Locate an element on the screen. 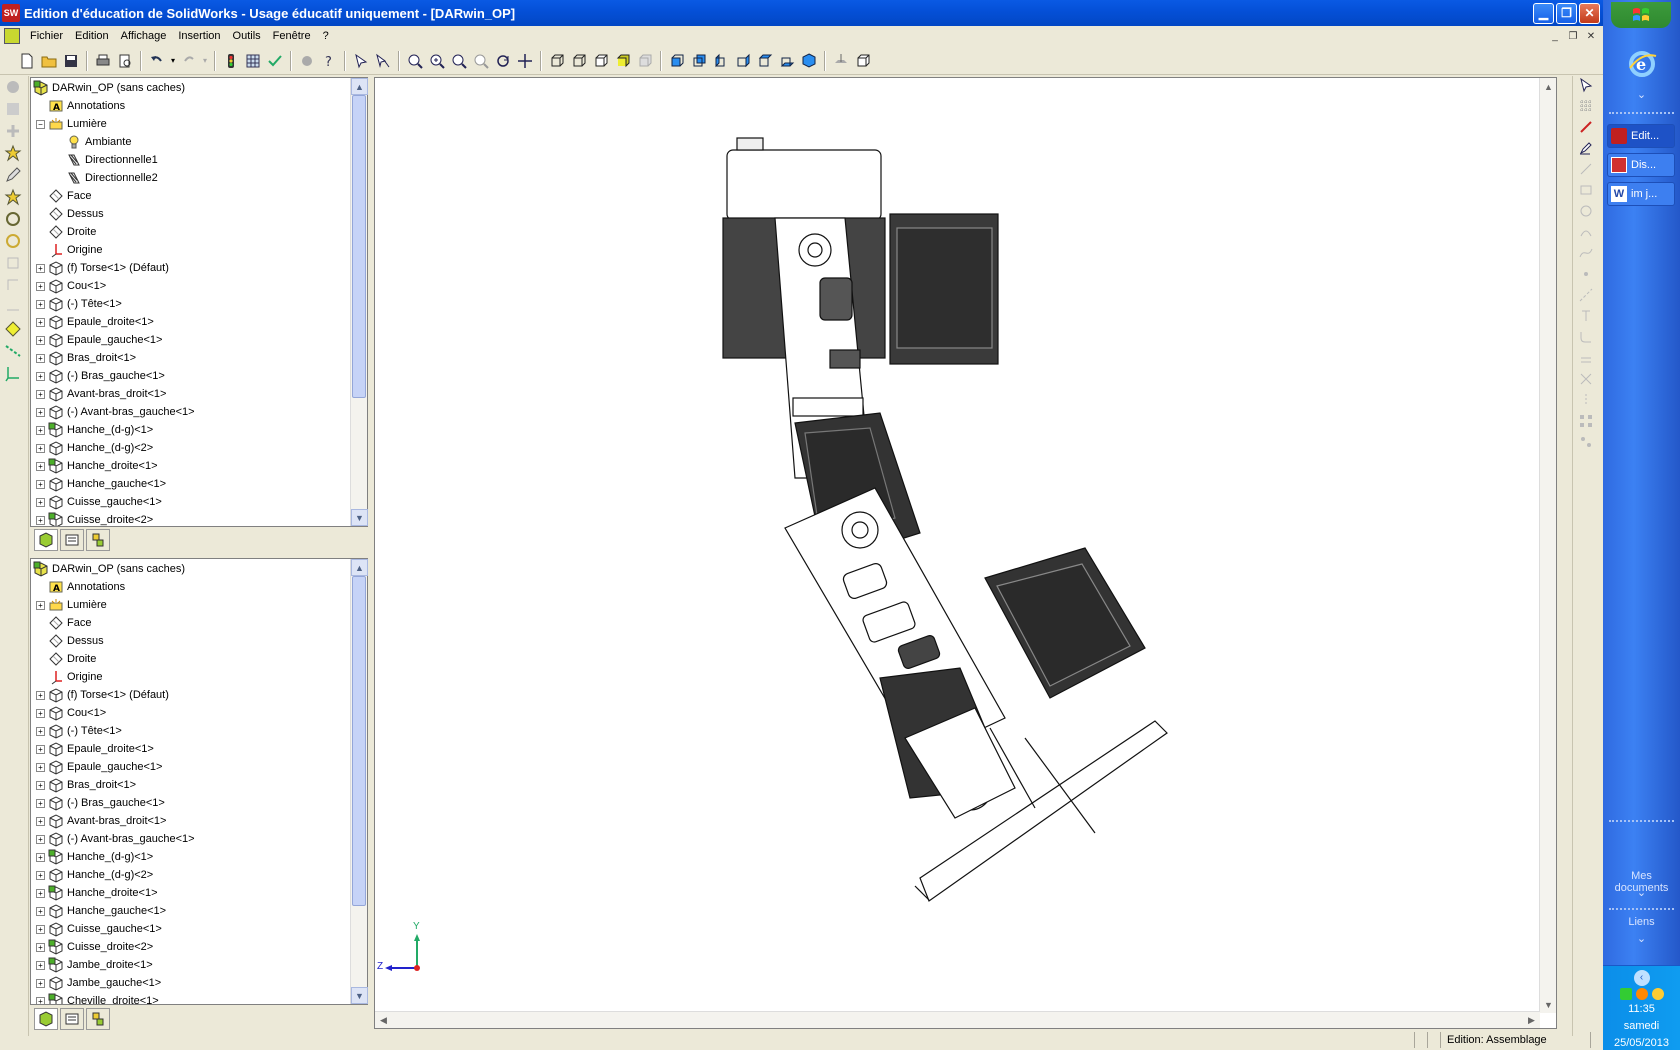  tree-node: + (-) Tête<1> is located at coordinates (190, 731).